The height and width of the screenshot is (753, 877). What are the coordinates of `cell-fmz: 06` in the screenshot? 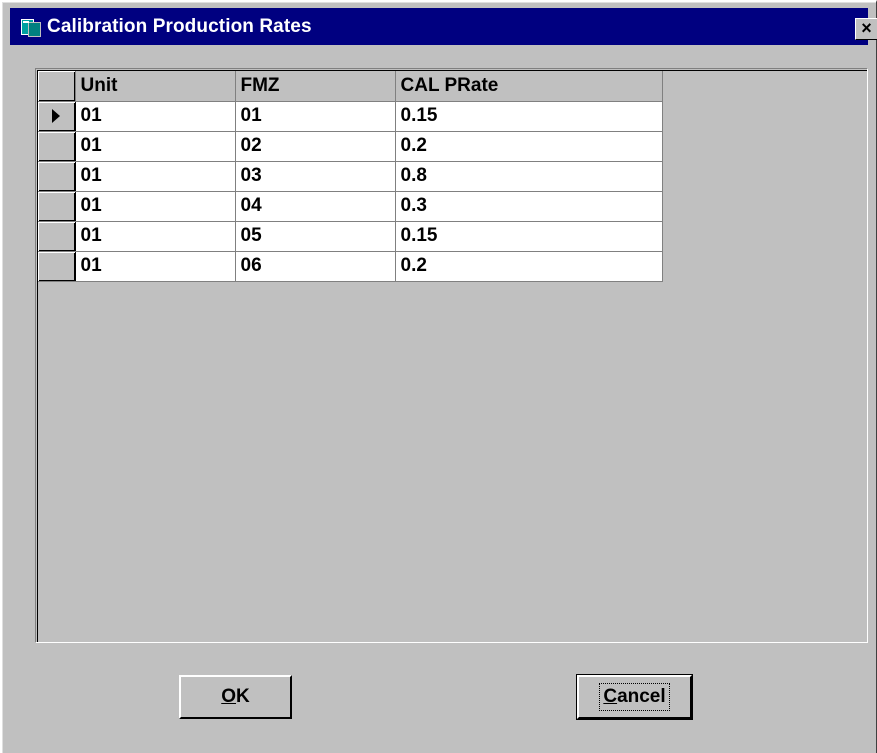 It's located at (315, 266).